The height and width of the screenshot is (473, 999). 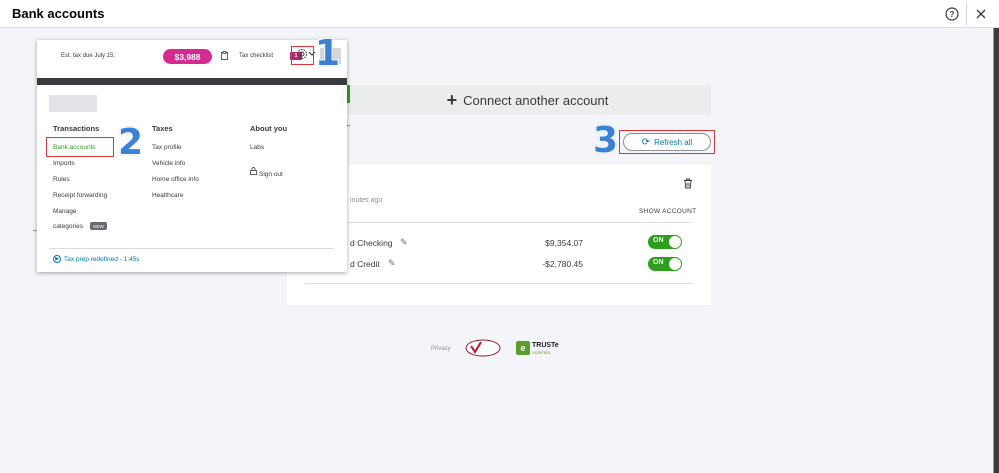 What do you see at coordinates (68, 226) in the screenshot?
I see `menu-item-categories: categories` at bounding box center [68, 226].